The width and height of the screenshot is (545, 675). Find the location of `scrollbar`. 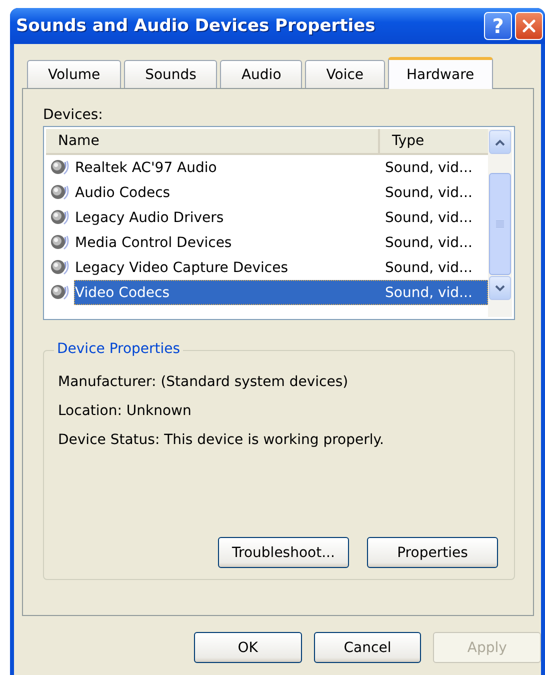

scrollbar is located at coordinates (500, 223).